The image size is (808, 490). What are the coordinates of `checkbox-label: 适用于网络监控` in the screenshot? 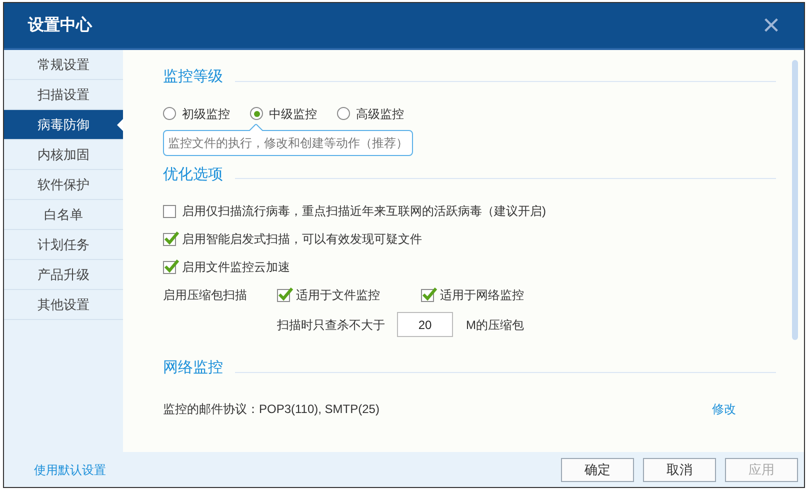 It's located at (482, 295).